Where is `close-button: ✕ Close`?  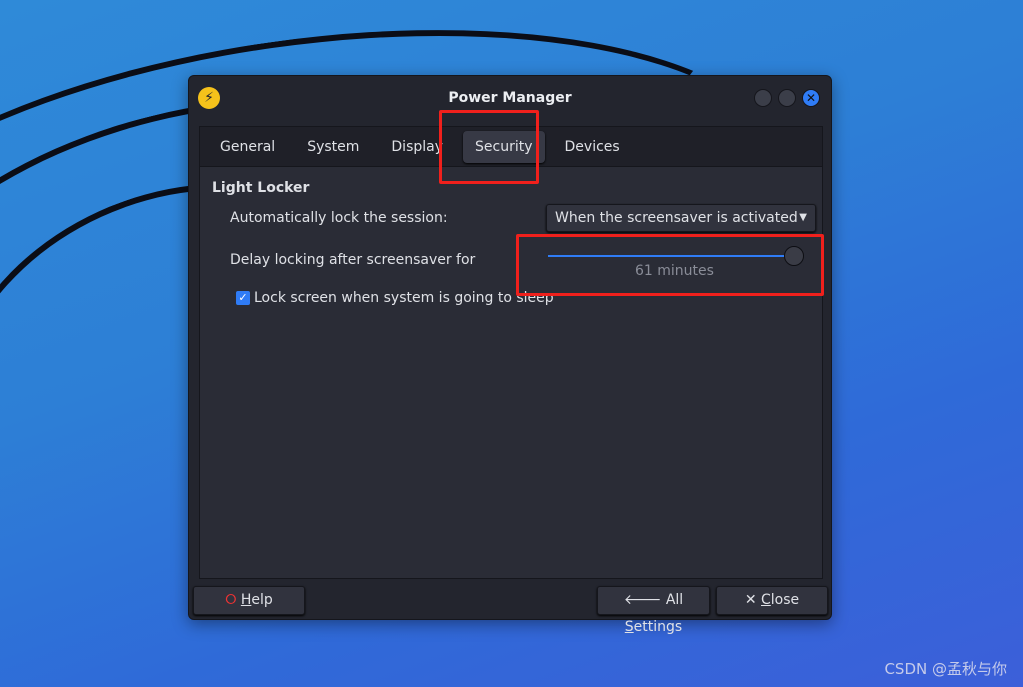
close-button: ✕ Close is located at coordinates (772, 600).